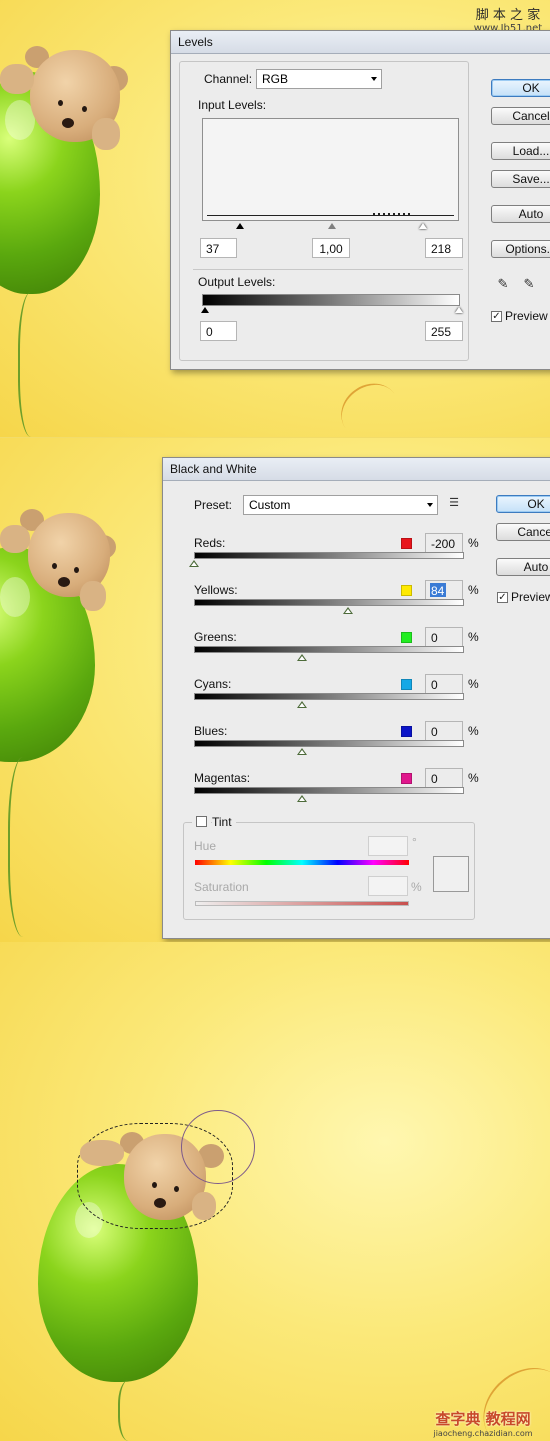 The image size is (550, 1441). What do you see at coordinates (332, 226) in the screenshot?
I see `input-gray-slider` at bounding box center [332, 226].